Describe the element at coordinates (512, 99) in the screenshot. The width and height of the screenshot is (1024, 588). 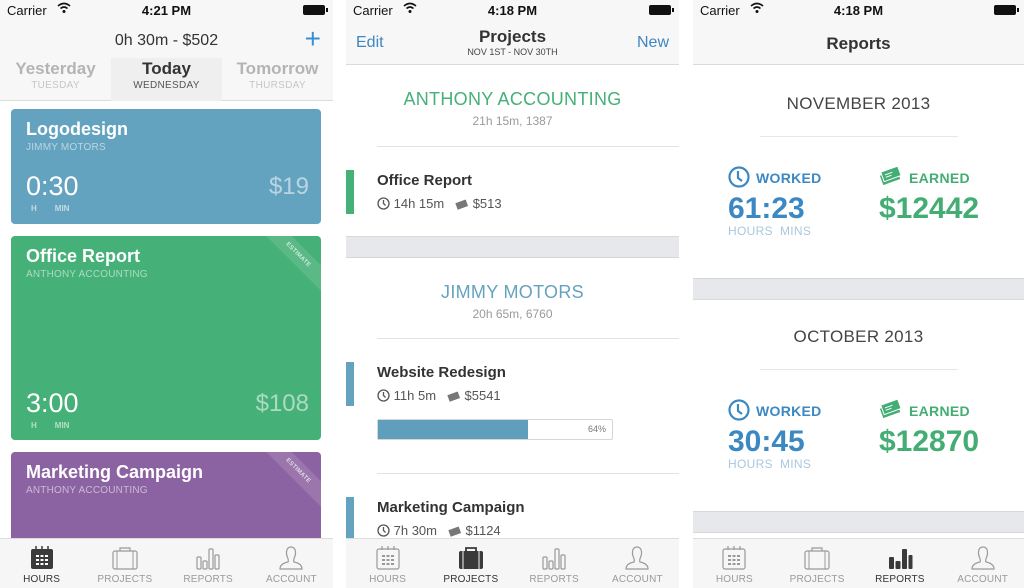
I see `client-name: ANTHONY ACCOUNTING` at that location.